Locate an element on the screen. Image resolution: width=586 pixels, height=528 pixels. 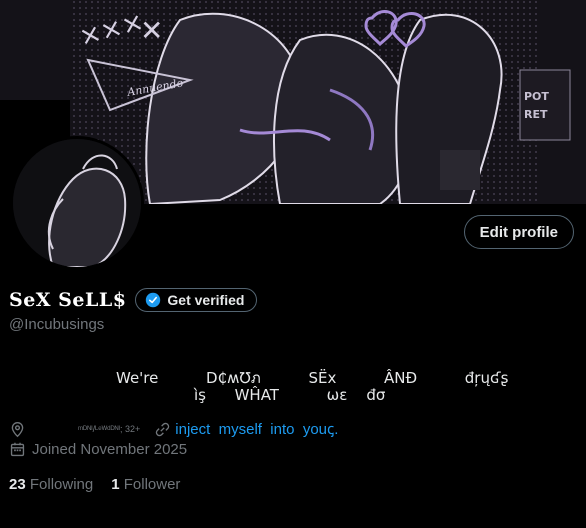
following-link: 23 Following is located at coordinates (51, 484).